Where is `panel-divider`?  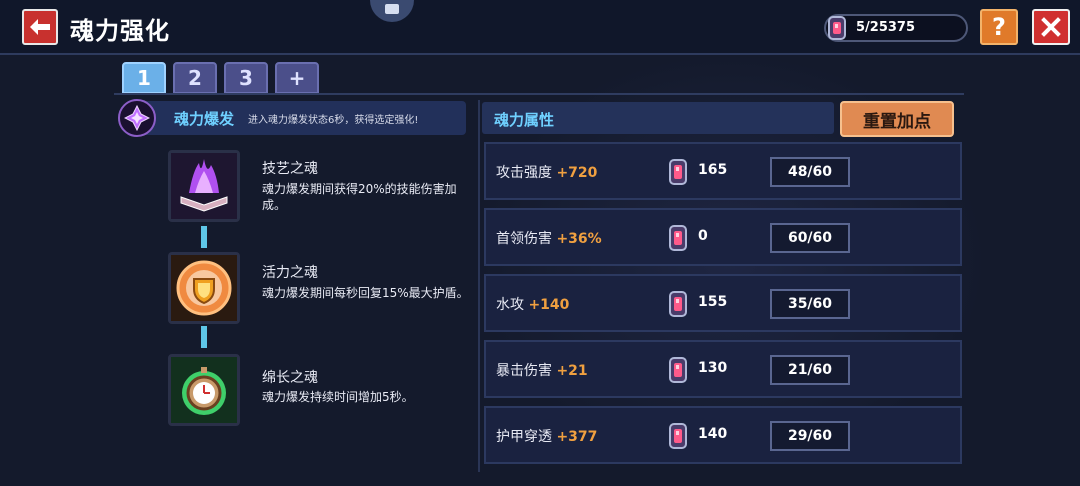 panel-divider is located at coordinates (479, 286).